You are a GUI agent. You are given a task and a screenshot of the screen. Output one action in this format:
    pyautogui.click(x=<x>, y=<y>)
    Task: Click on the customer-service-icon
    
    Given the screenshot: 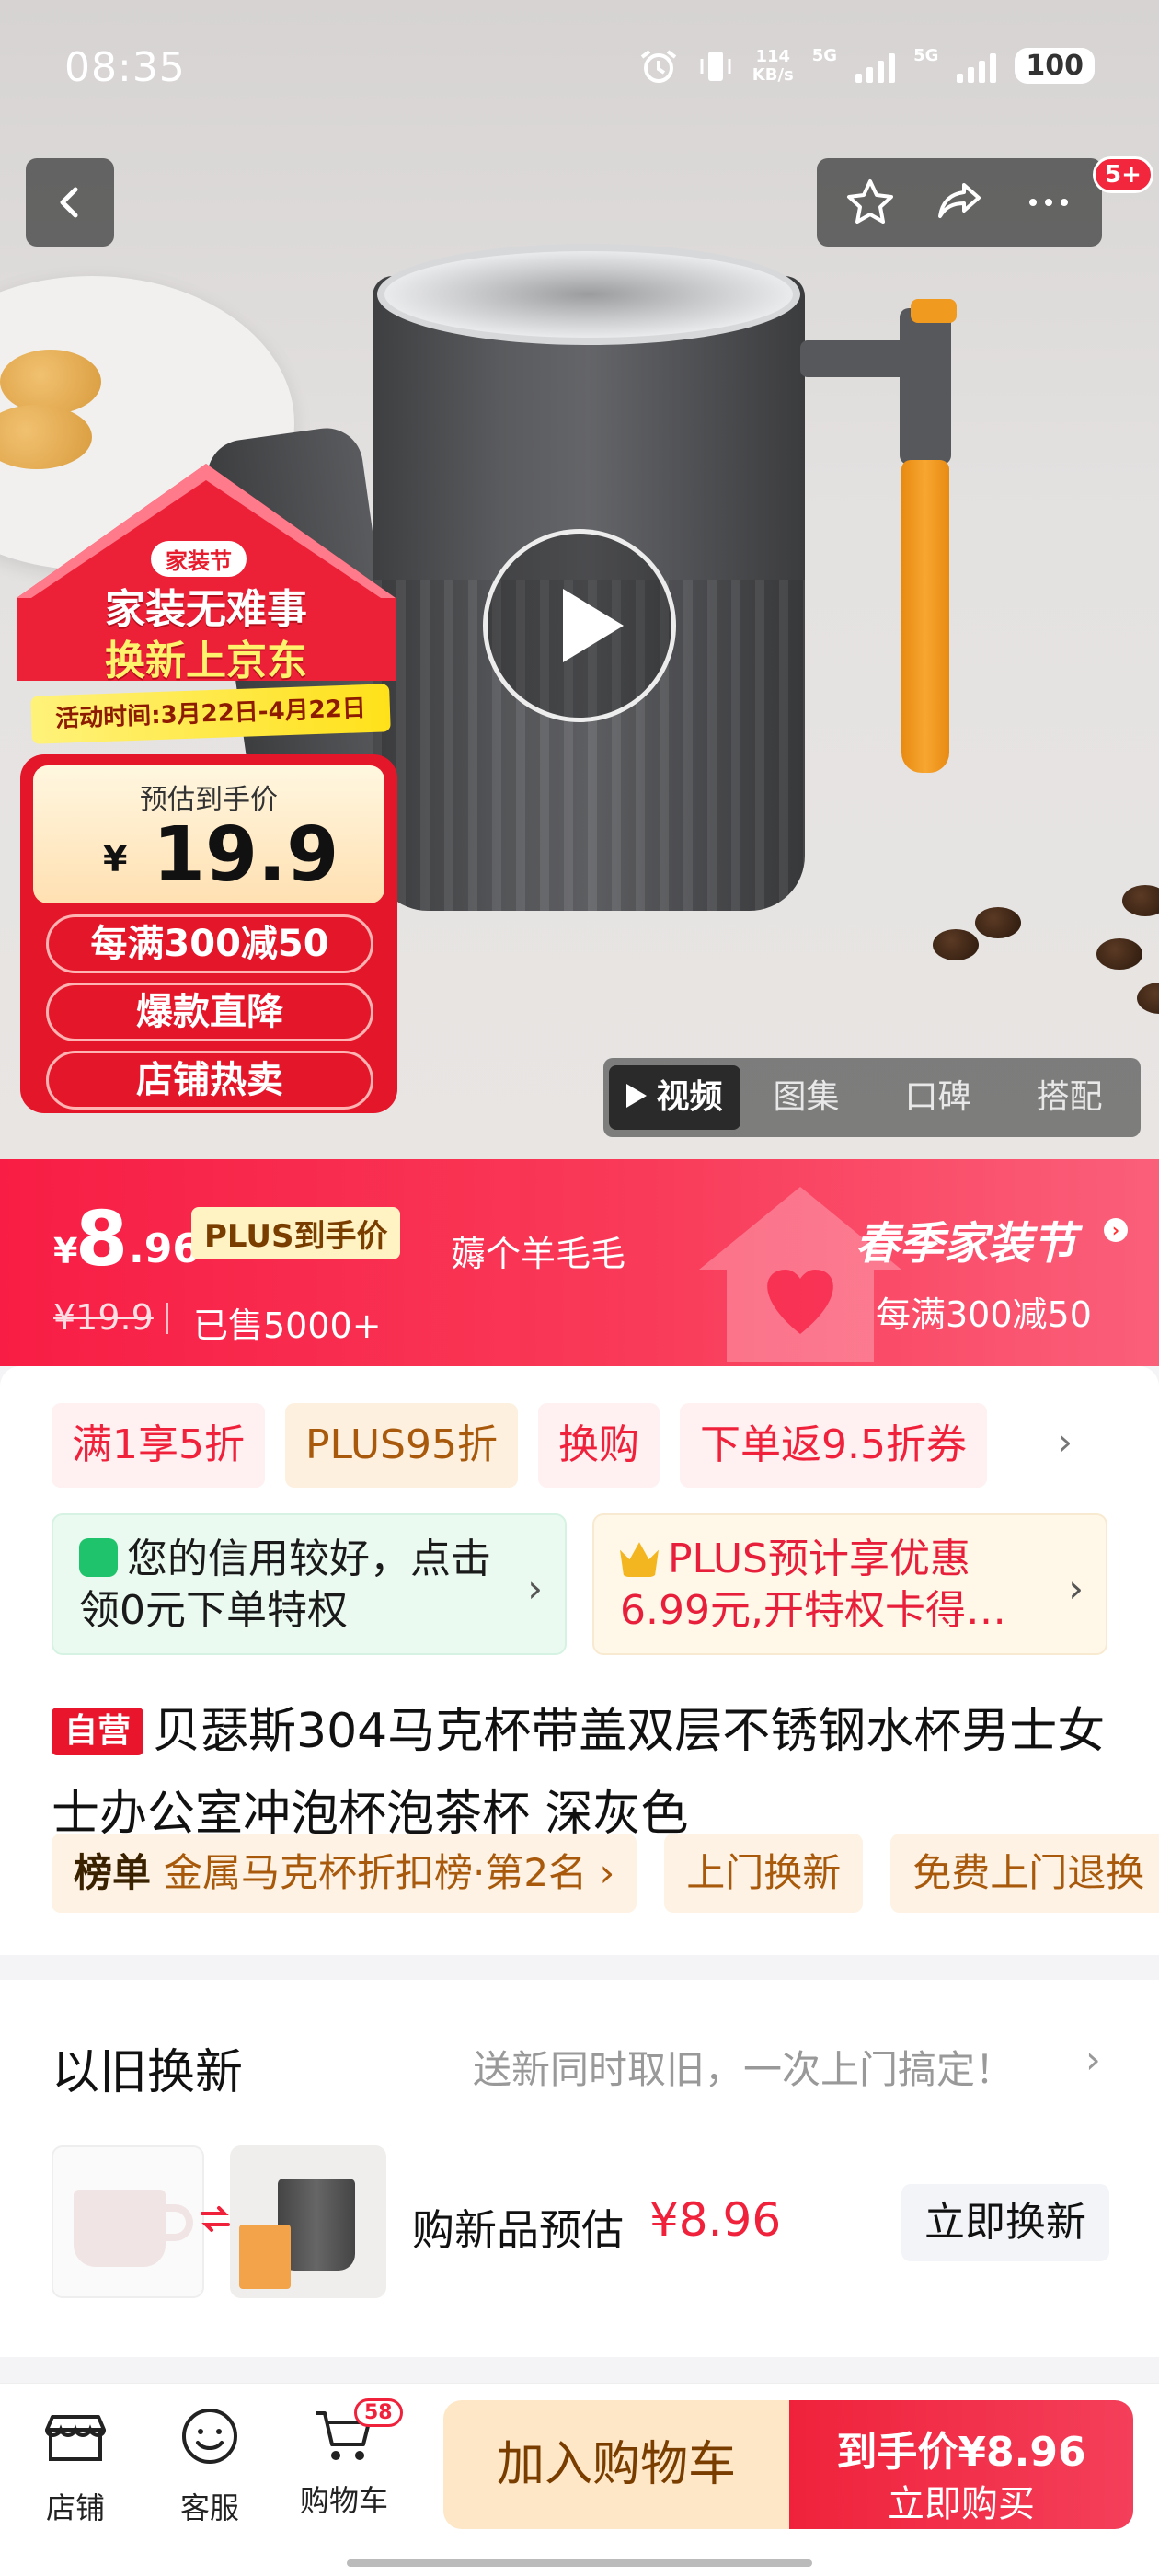 What is the action you would take?
    pyautogui.click(x=209, y=2436)
    